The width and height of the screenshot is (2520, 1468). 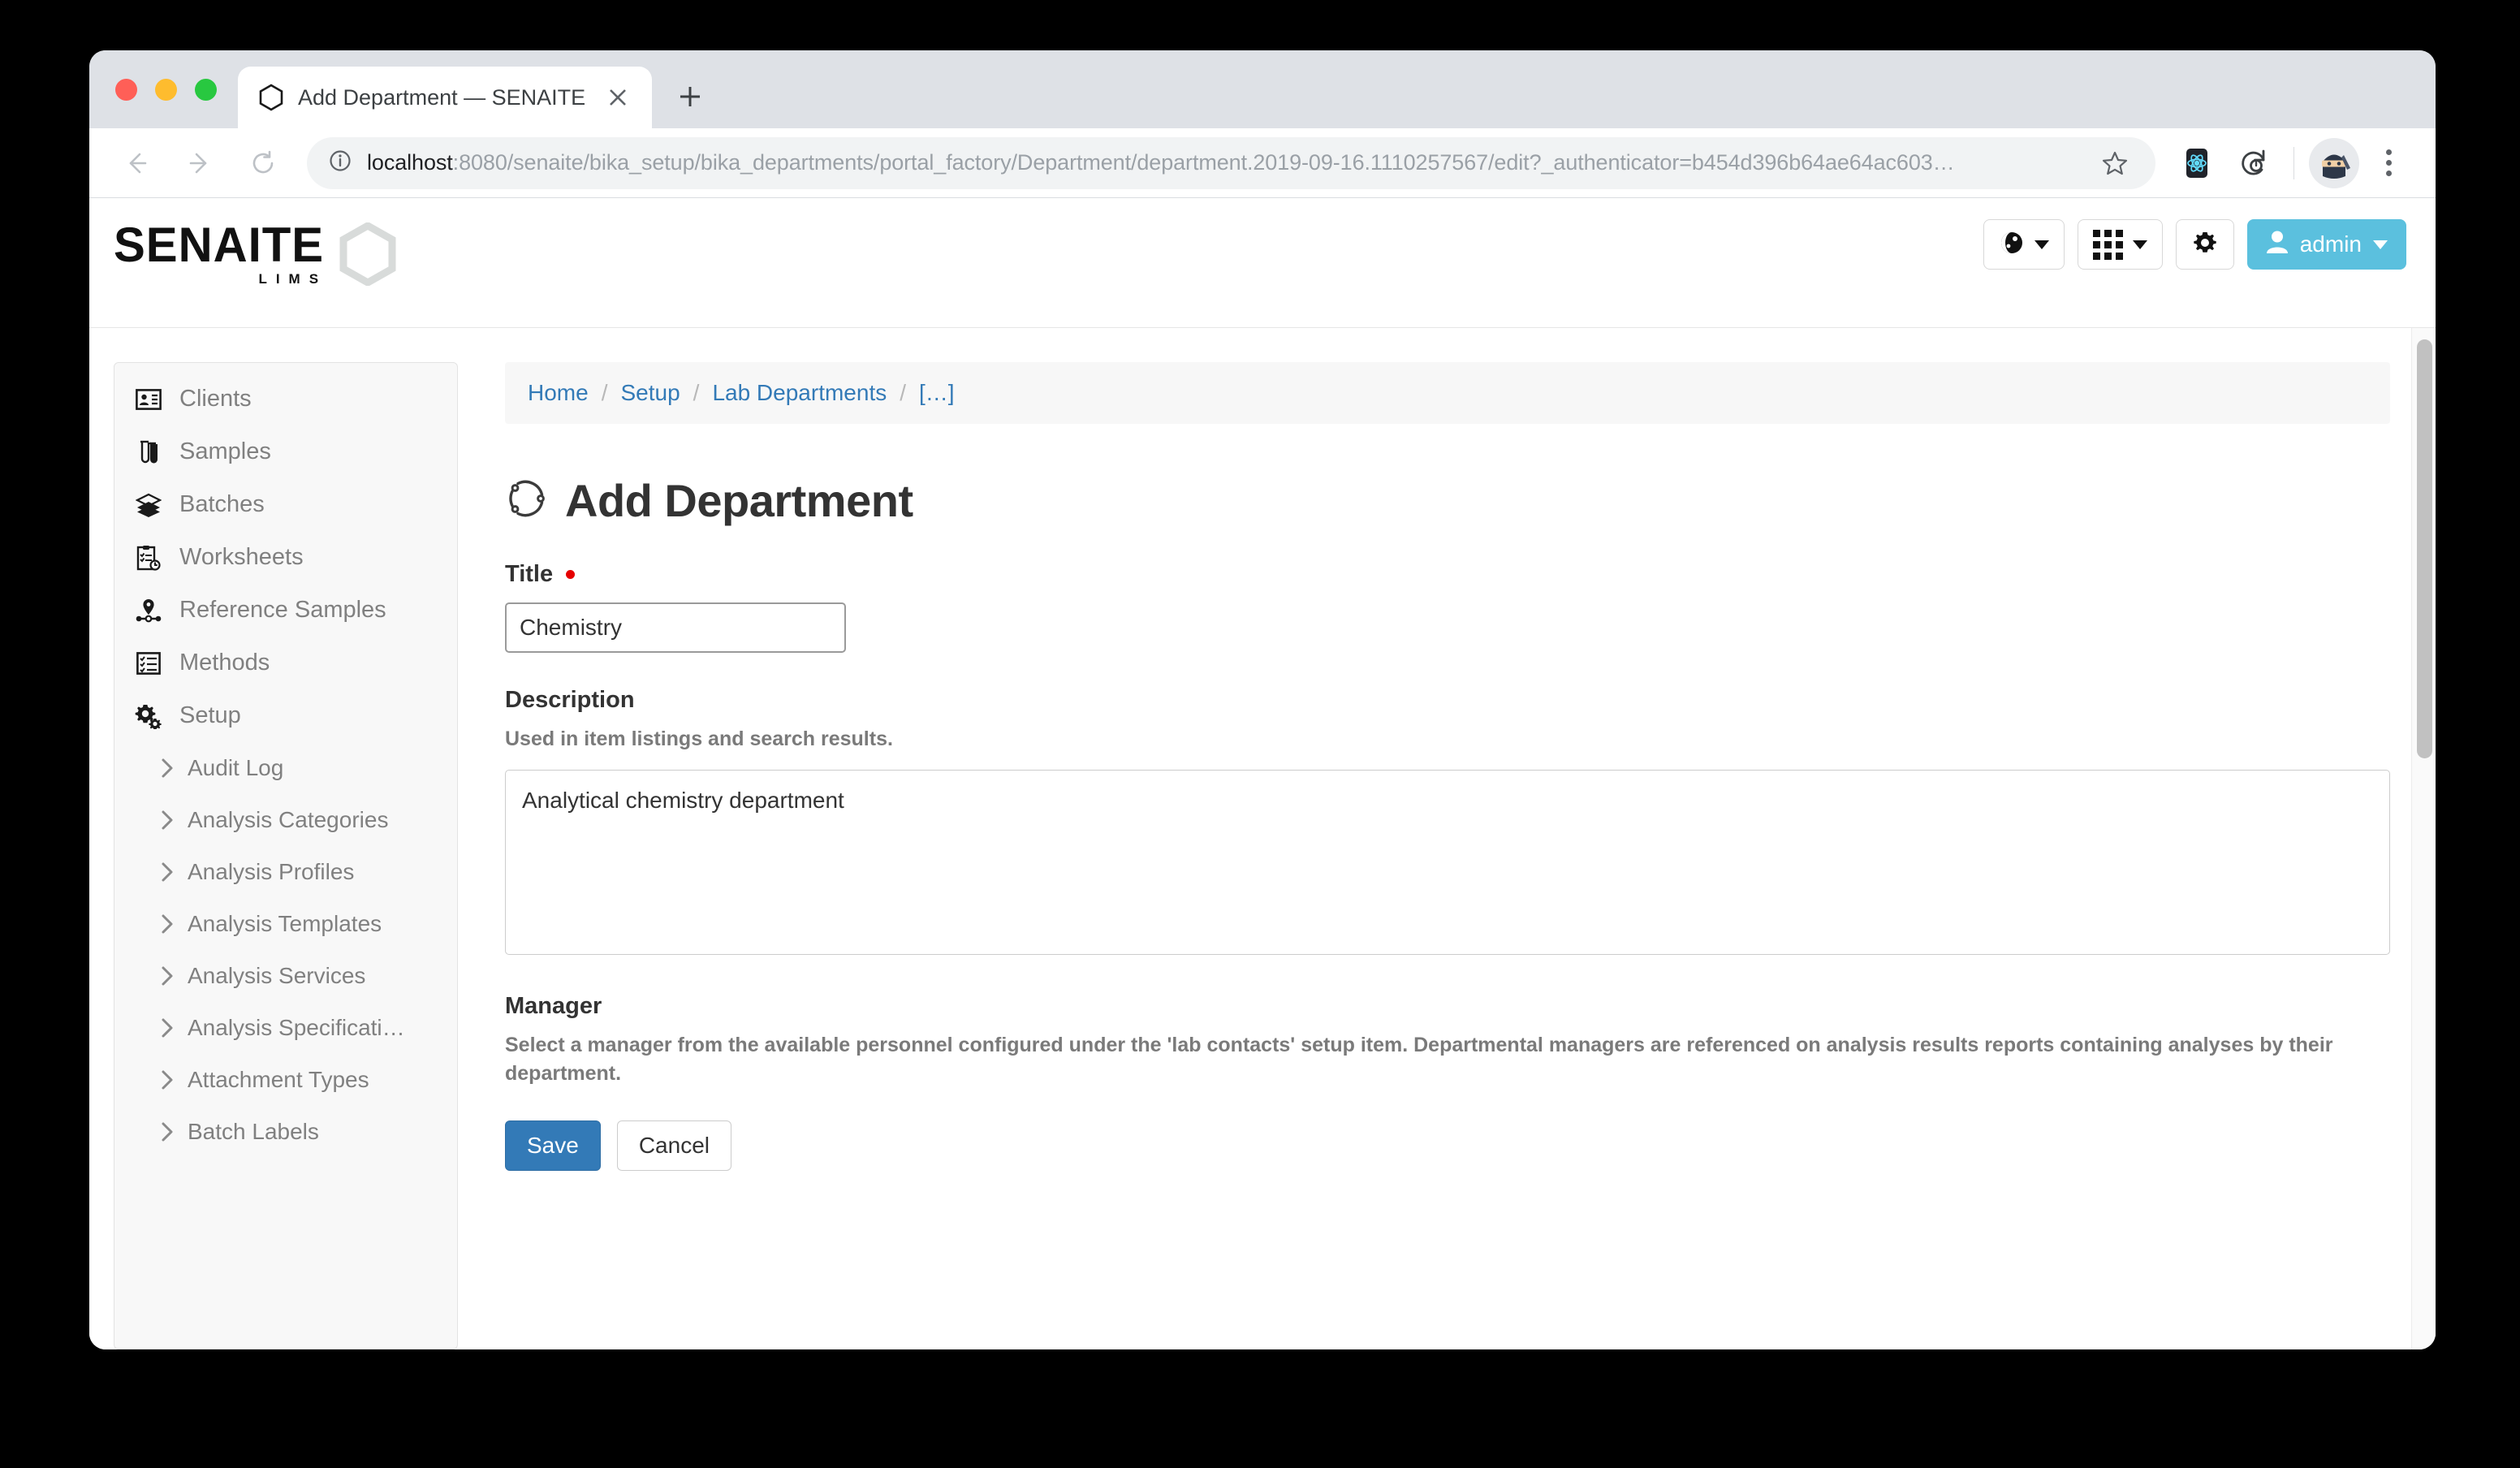 I want to click on sidebar-item-reference-samples: Reference Samples, so click(x=285, y=610).